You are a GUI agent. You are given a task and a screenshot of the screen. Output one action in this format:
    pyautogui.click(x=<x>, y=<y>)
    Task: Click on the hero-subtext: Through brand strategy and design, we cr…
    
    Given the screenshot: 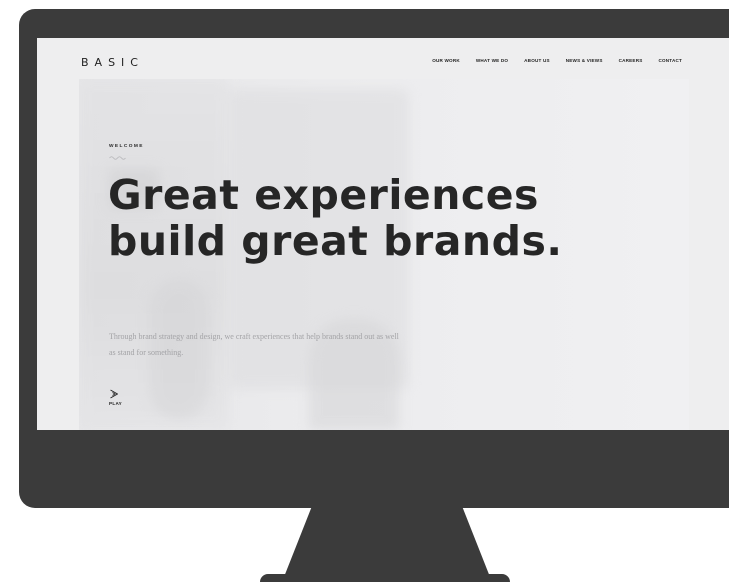 What is the action you would take?
    pyautogui.click(x=254, y=344)
    